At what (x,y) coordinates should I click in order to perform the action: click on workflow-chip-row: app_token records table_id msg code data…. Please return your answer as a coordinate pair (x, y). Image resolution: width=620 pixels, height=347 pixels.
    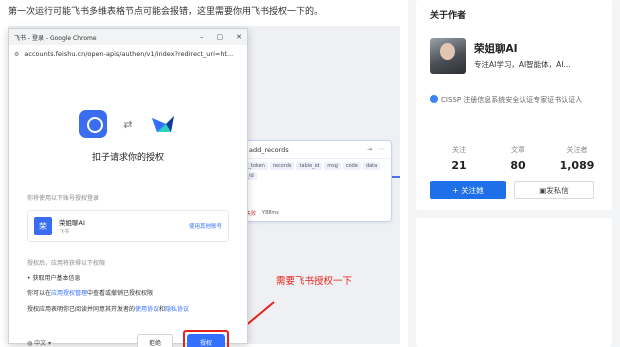
    Looking at the image, I should click on (311, 171).